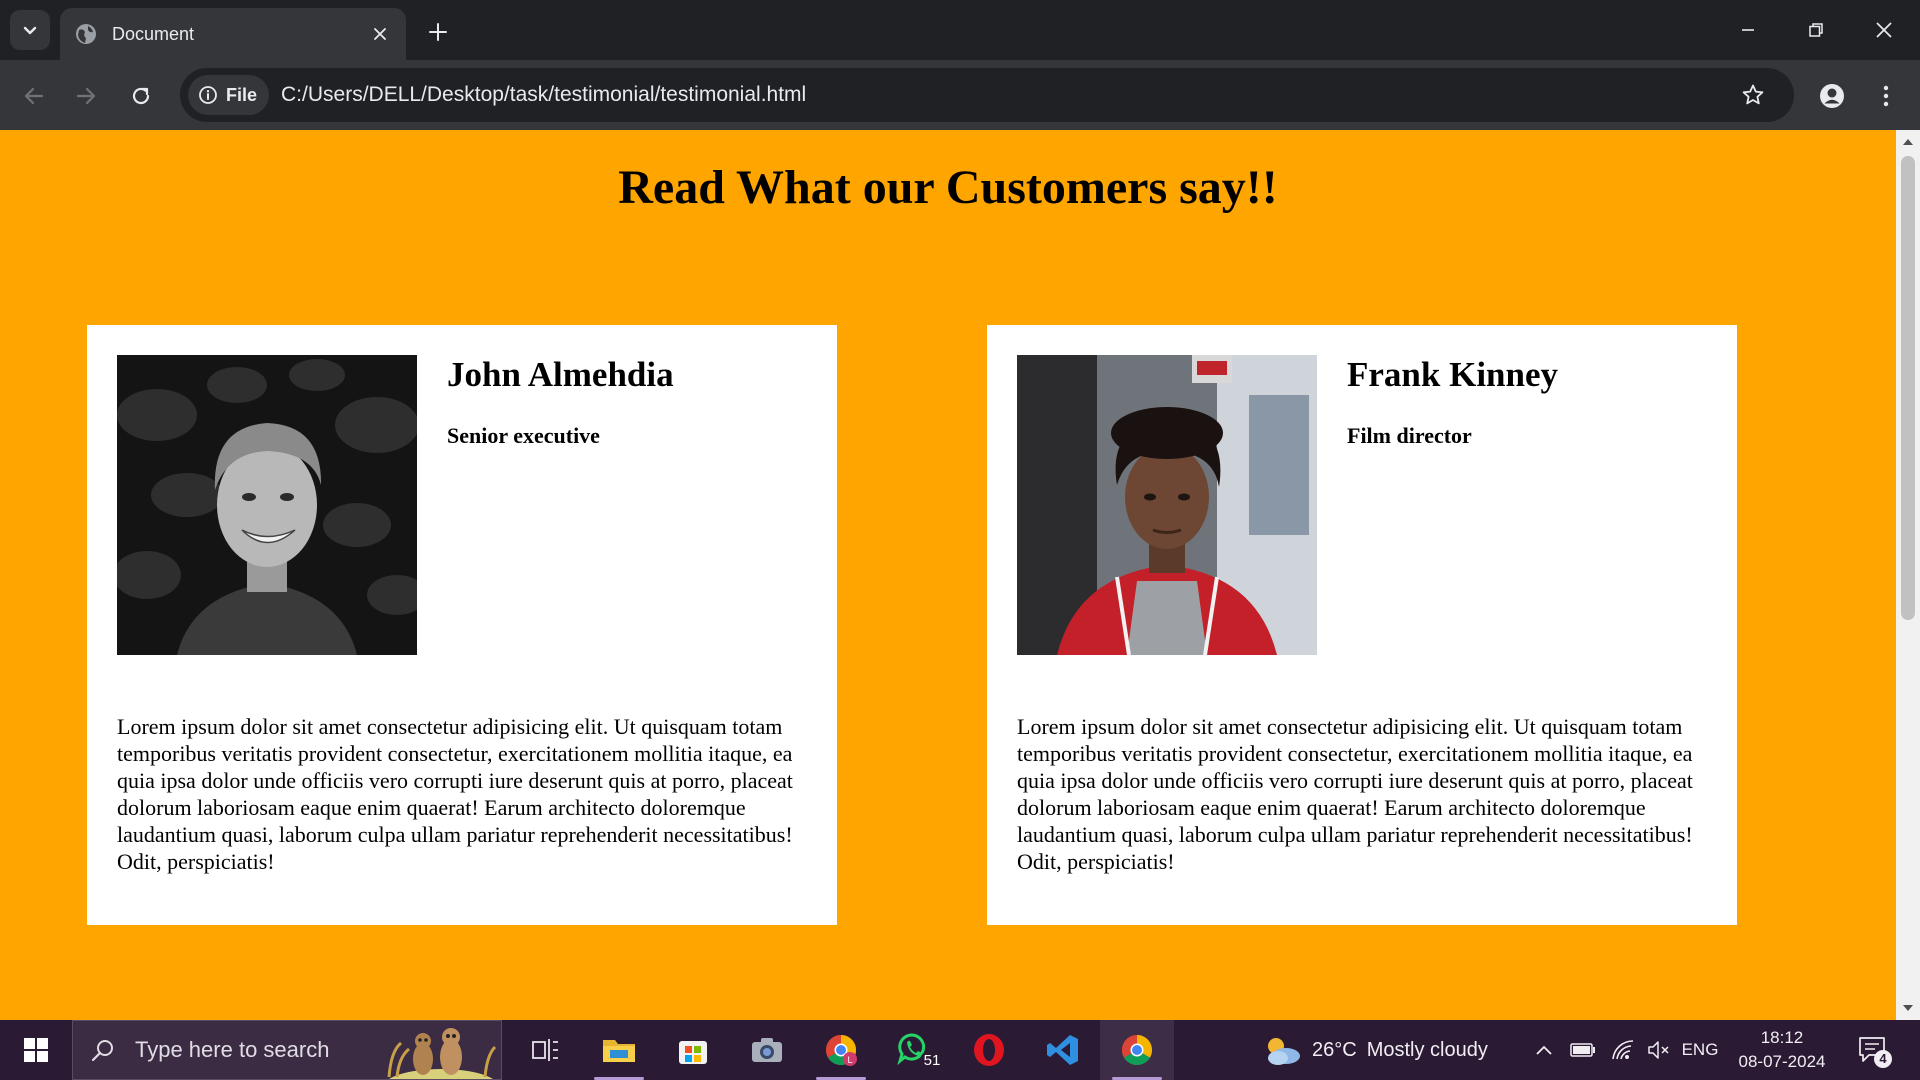  Describe the element at coordinates (915, 1050) in the screenshot. I see `taskbar-whatsapp: 51` at that location.